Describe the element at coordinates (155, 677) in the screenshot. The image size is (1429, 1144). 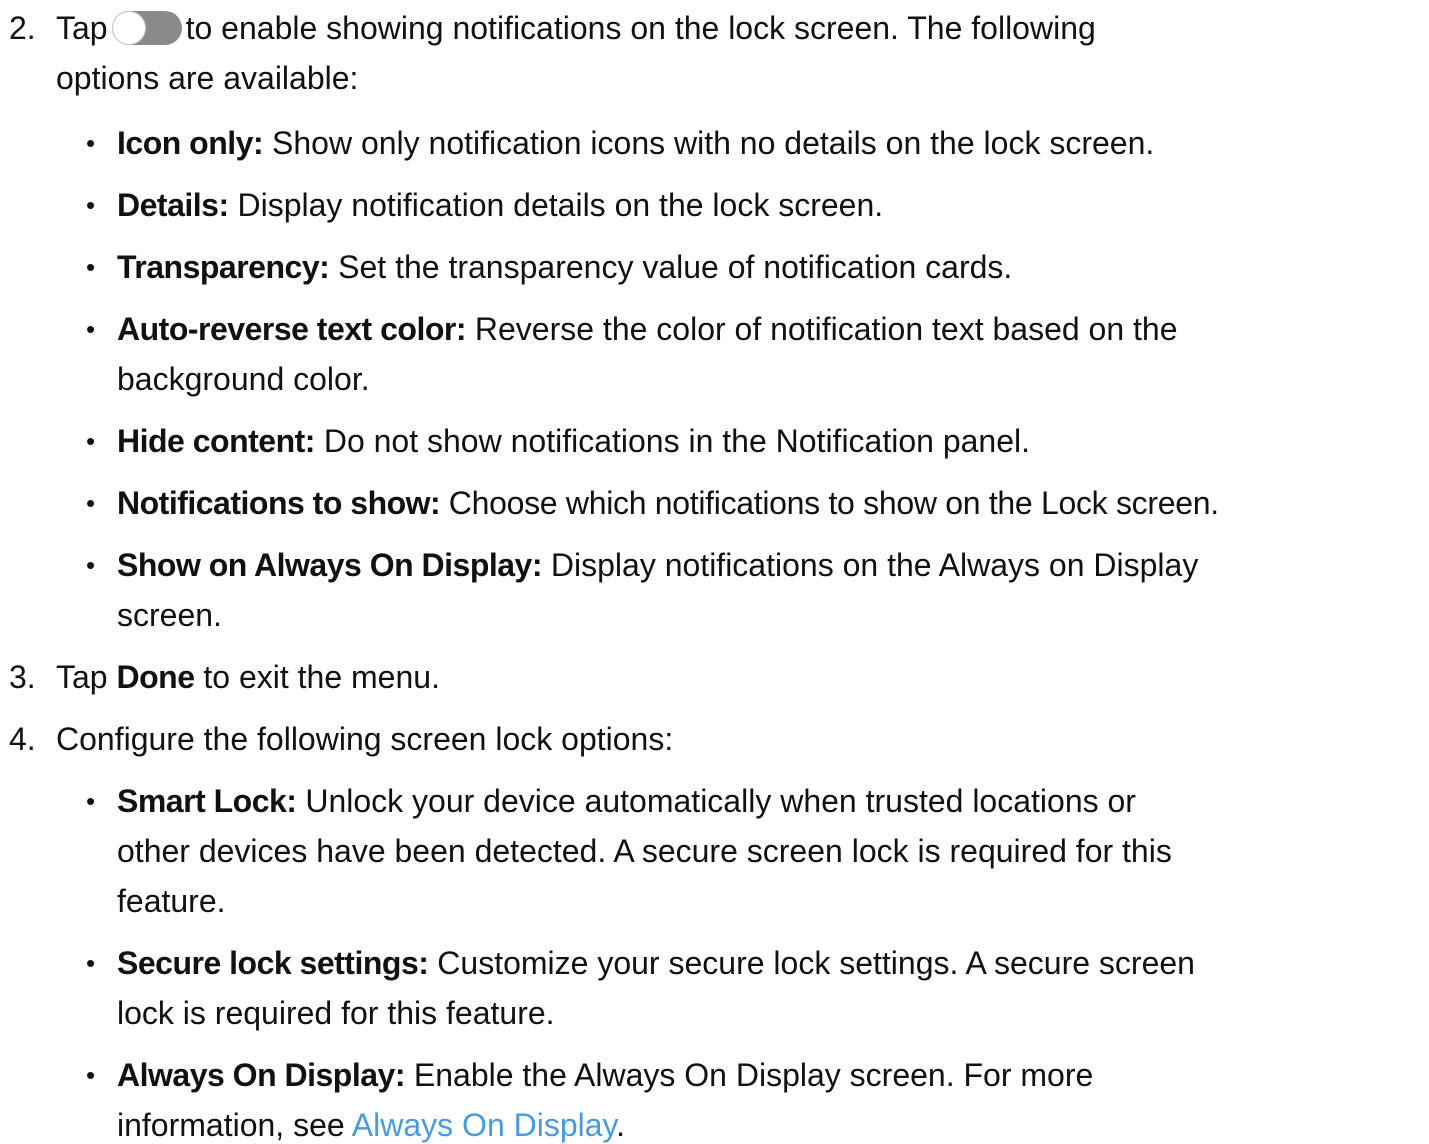
I see `done-term: Done` at that location.